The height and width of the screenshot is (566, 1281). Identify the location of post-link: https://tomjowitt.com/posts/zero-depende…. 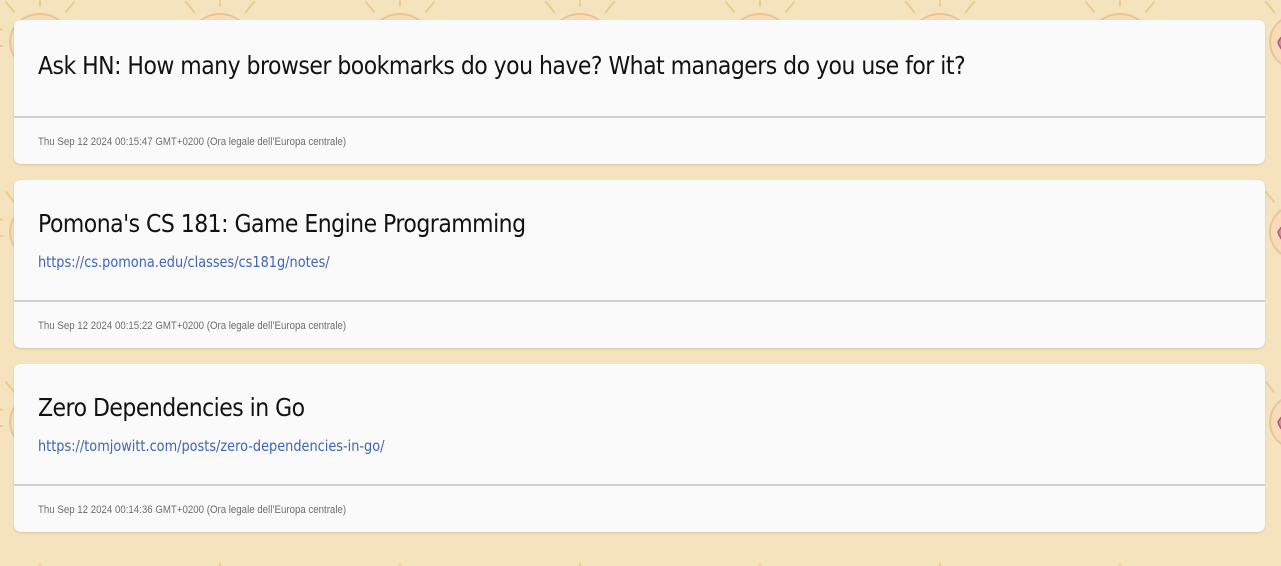
(211, 446).